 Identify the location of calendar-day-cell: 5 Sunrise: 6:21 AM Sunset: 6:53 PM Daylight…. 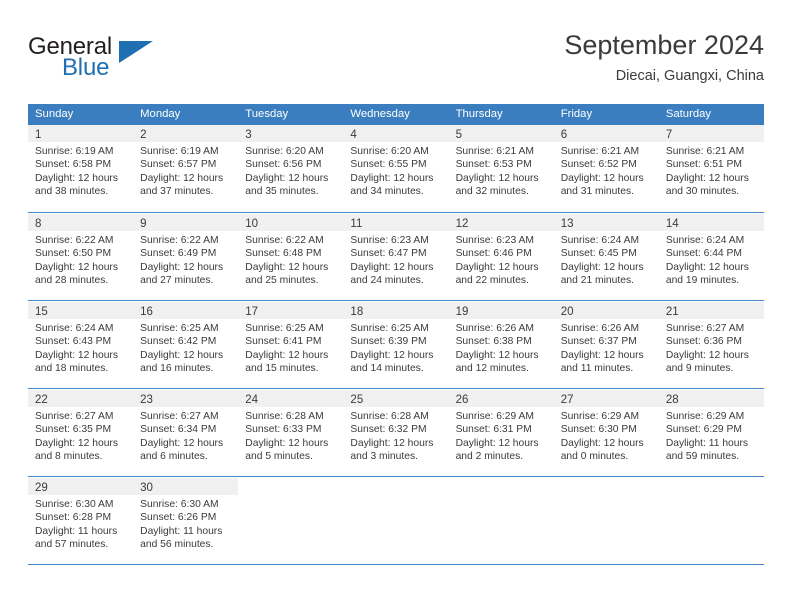
(501, 168).